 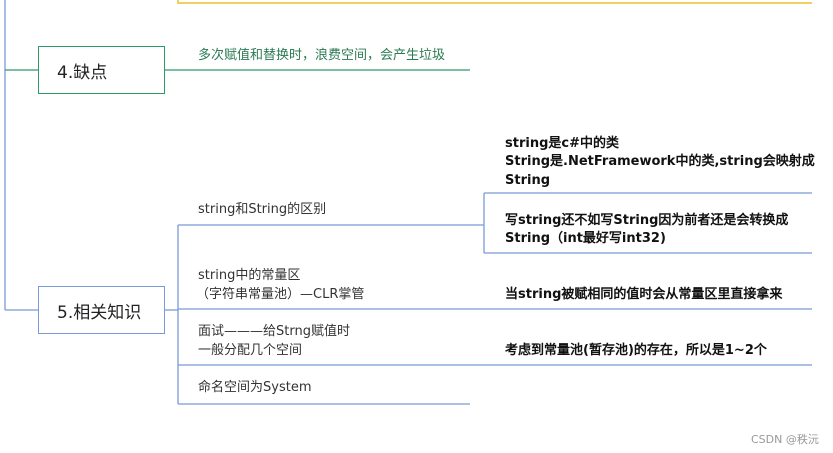 I want to click on shortcomings-detail: 多次赋值和替换时，浪费空间，会产生垃圾, so click(x=322, y=55).